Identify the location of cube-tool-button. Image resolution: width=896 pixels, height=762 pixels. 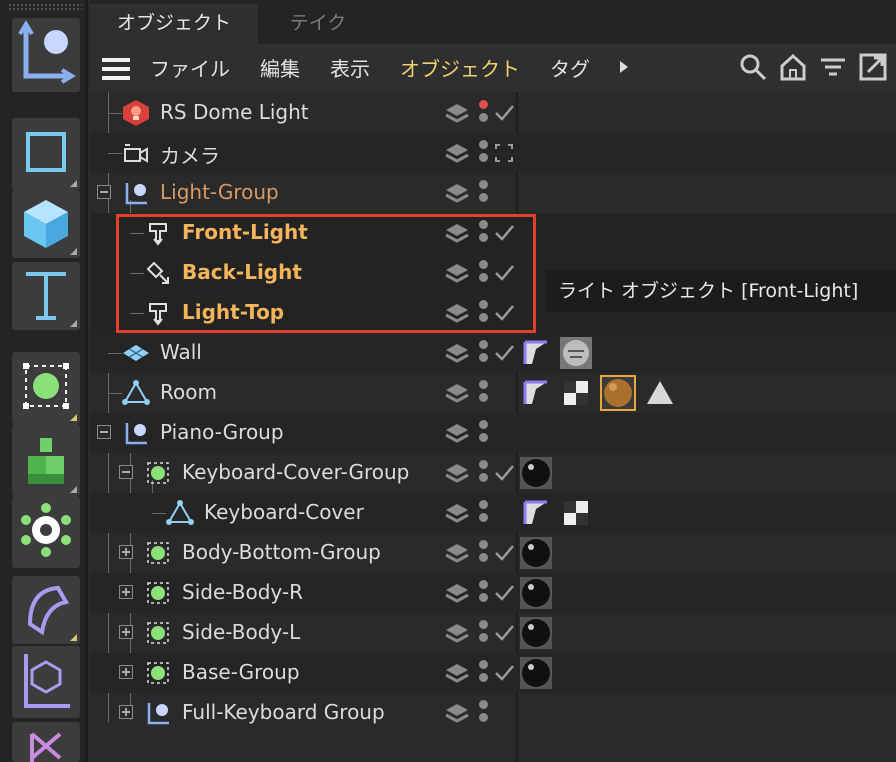
(46, 224).